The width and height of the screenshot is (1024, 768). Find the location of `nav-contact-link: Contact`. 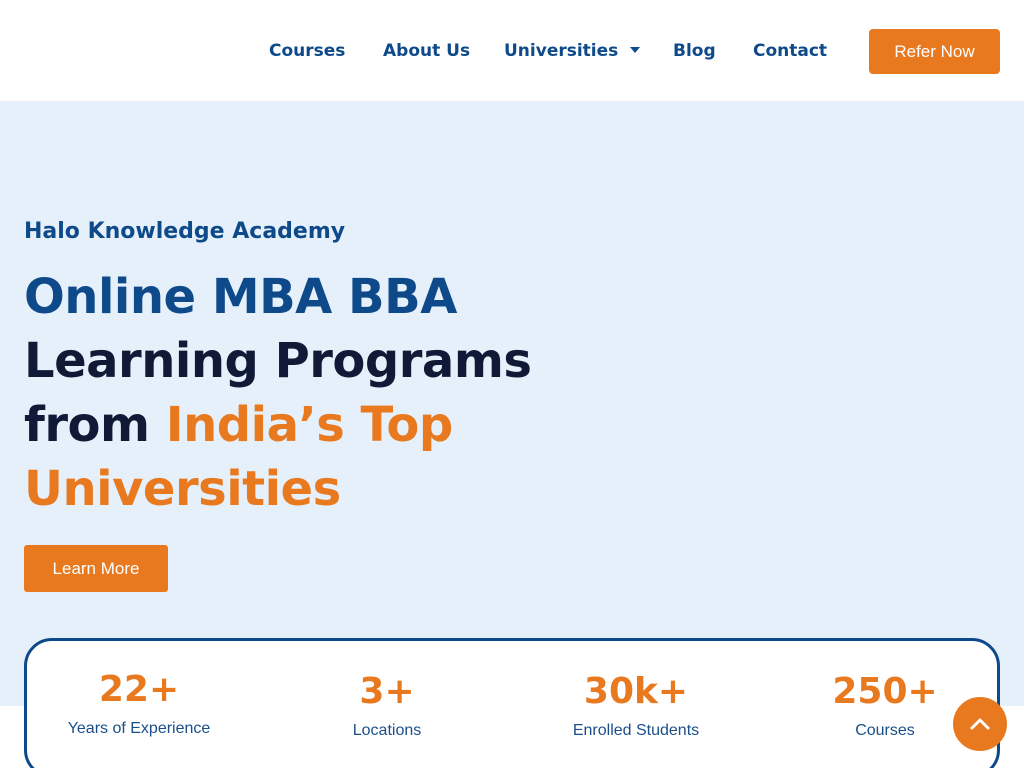

nav-contact-link: Contact is located at coordinates (790, 51).